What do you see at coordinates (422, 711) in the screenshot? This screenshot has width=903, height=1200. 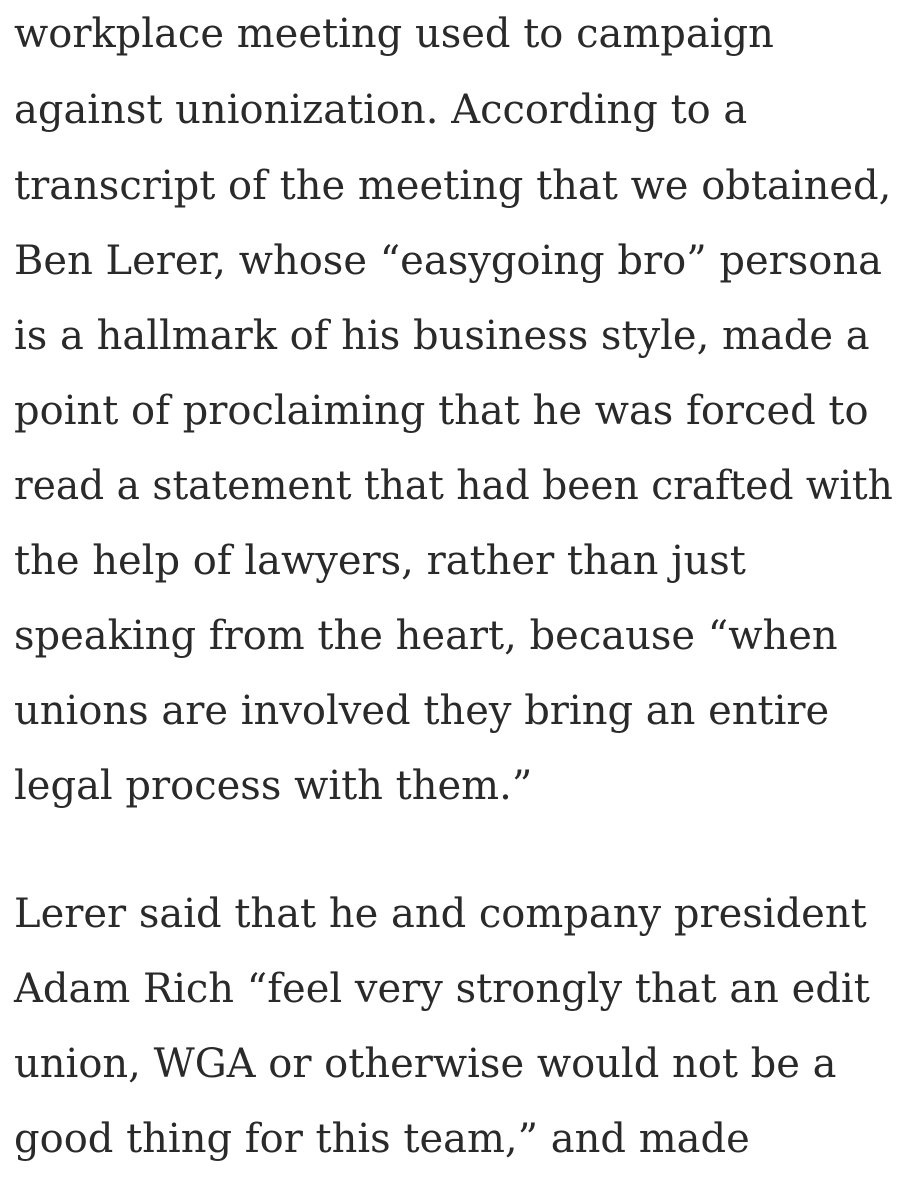 I see `paragraph-line: unions are involved they bring an entire` at bounding box center [422, 711].